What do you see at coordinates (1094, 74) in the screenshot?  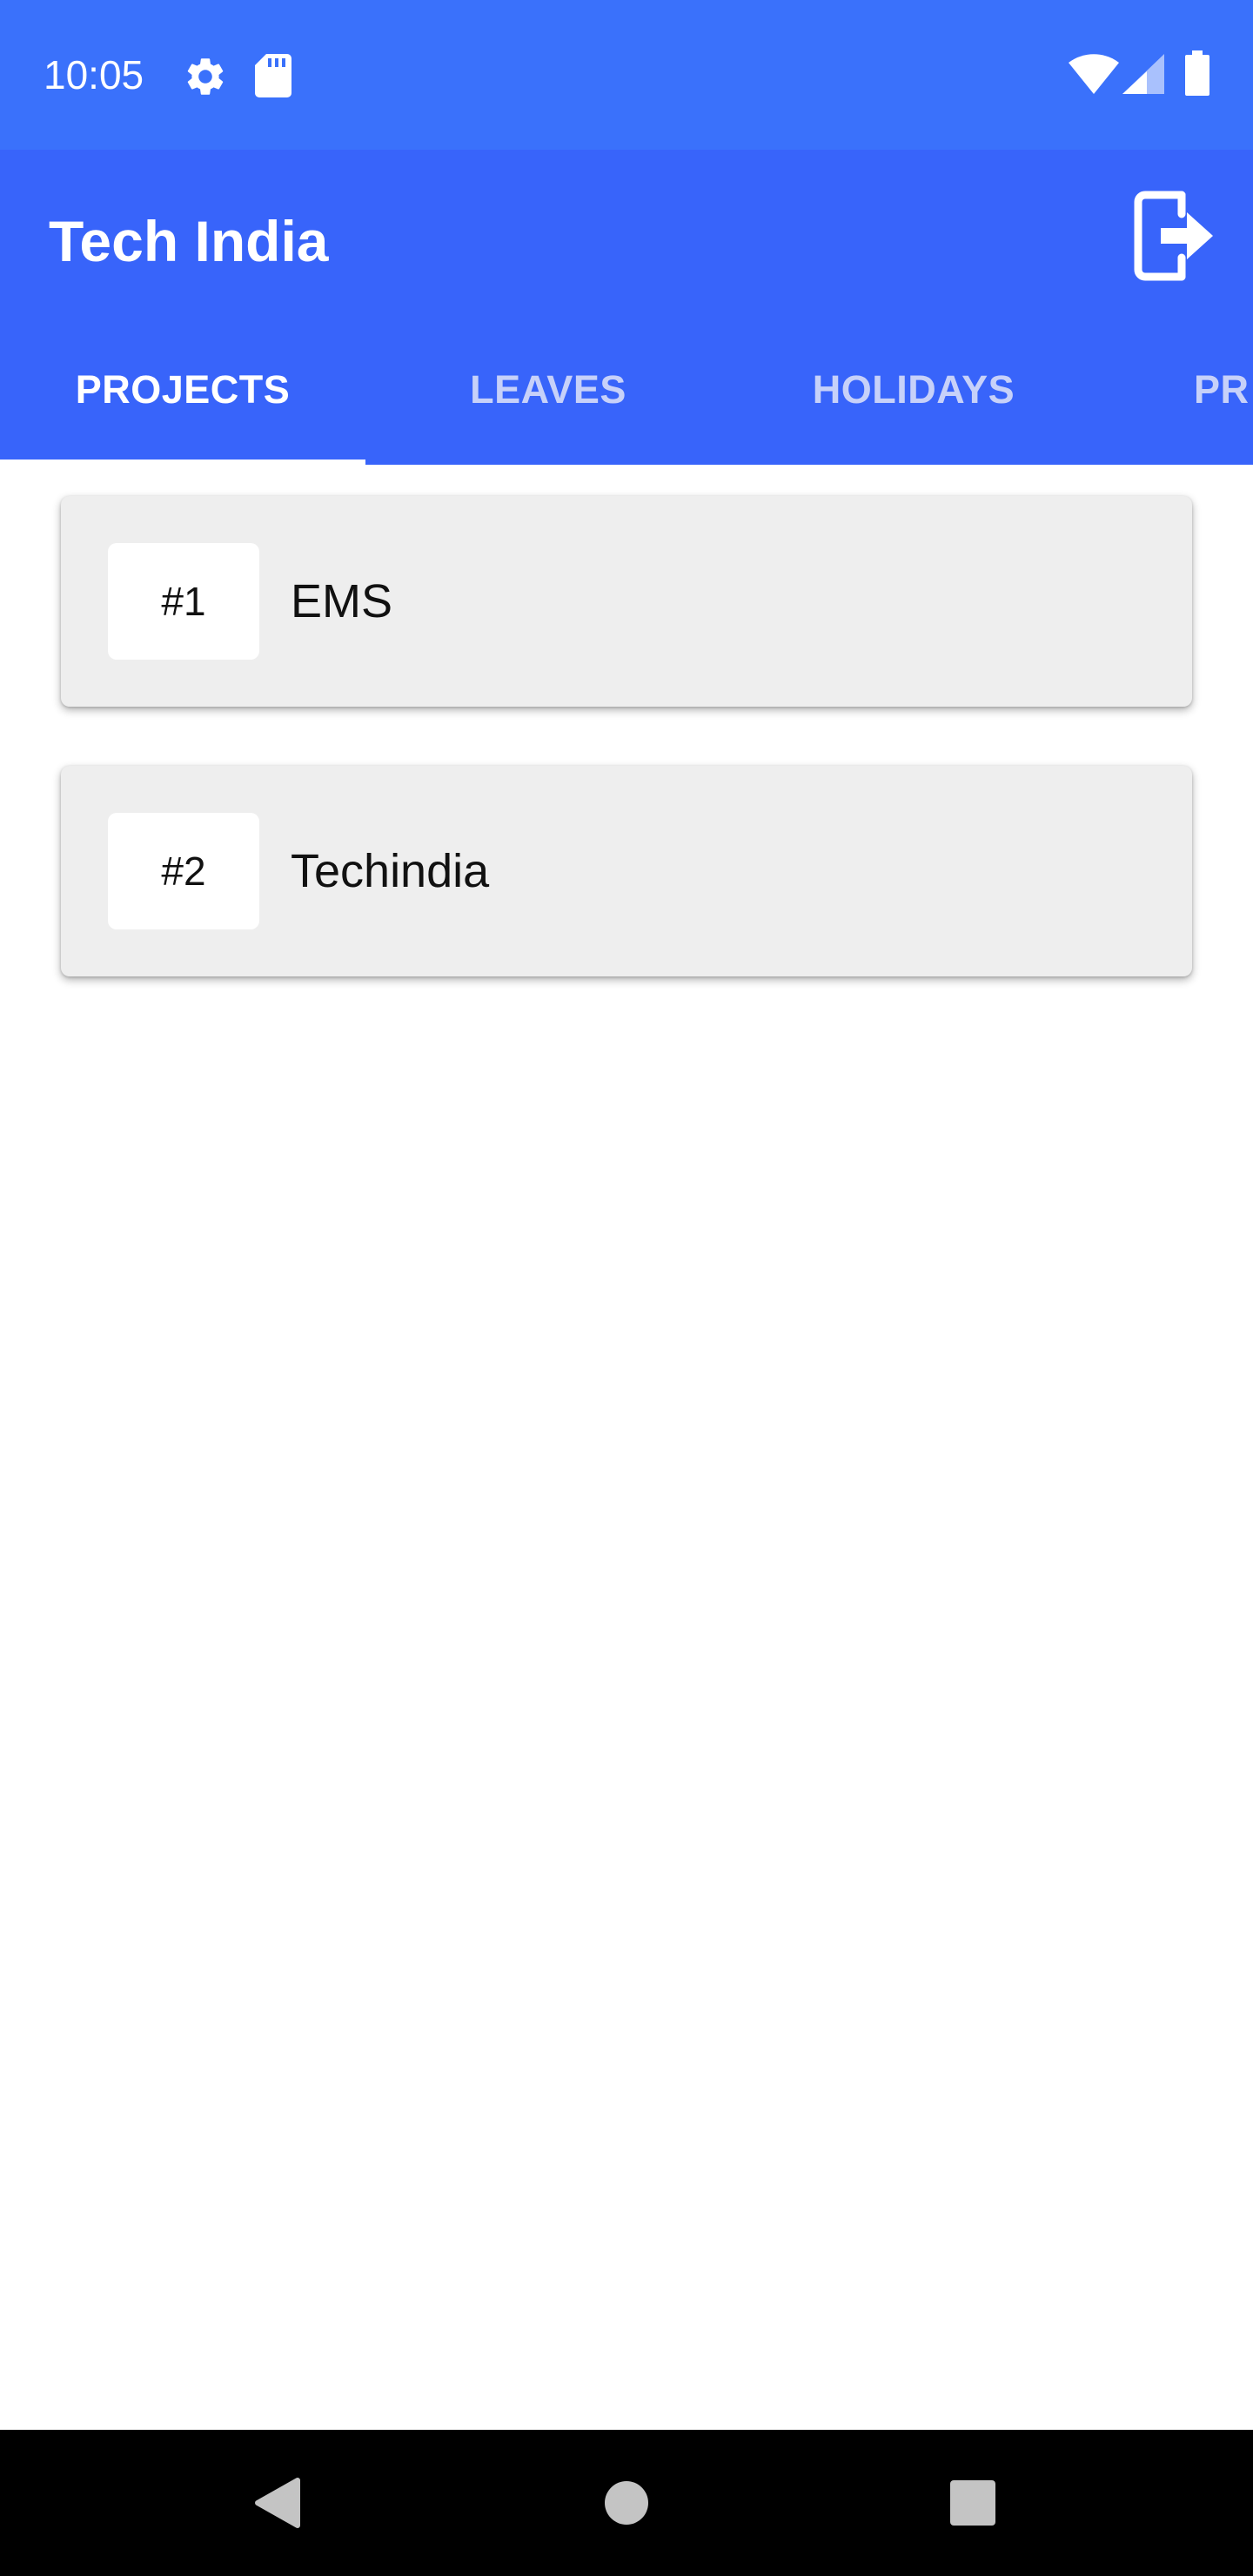 I see `wifi-icon` at bounding box center [1094, 74].